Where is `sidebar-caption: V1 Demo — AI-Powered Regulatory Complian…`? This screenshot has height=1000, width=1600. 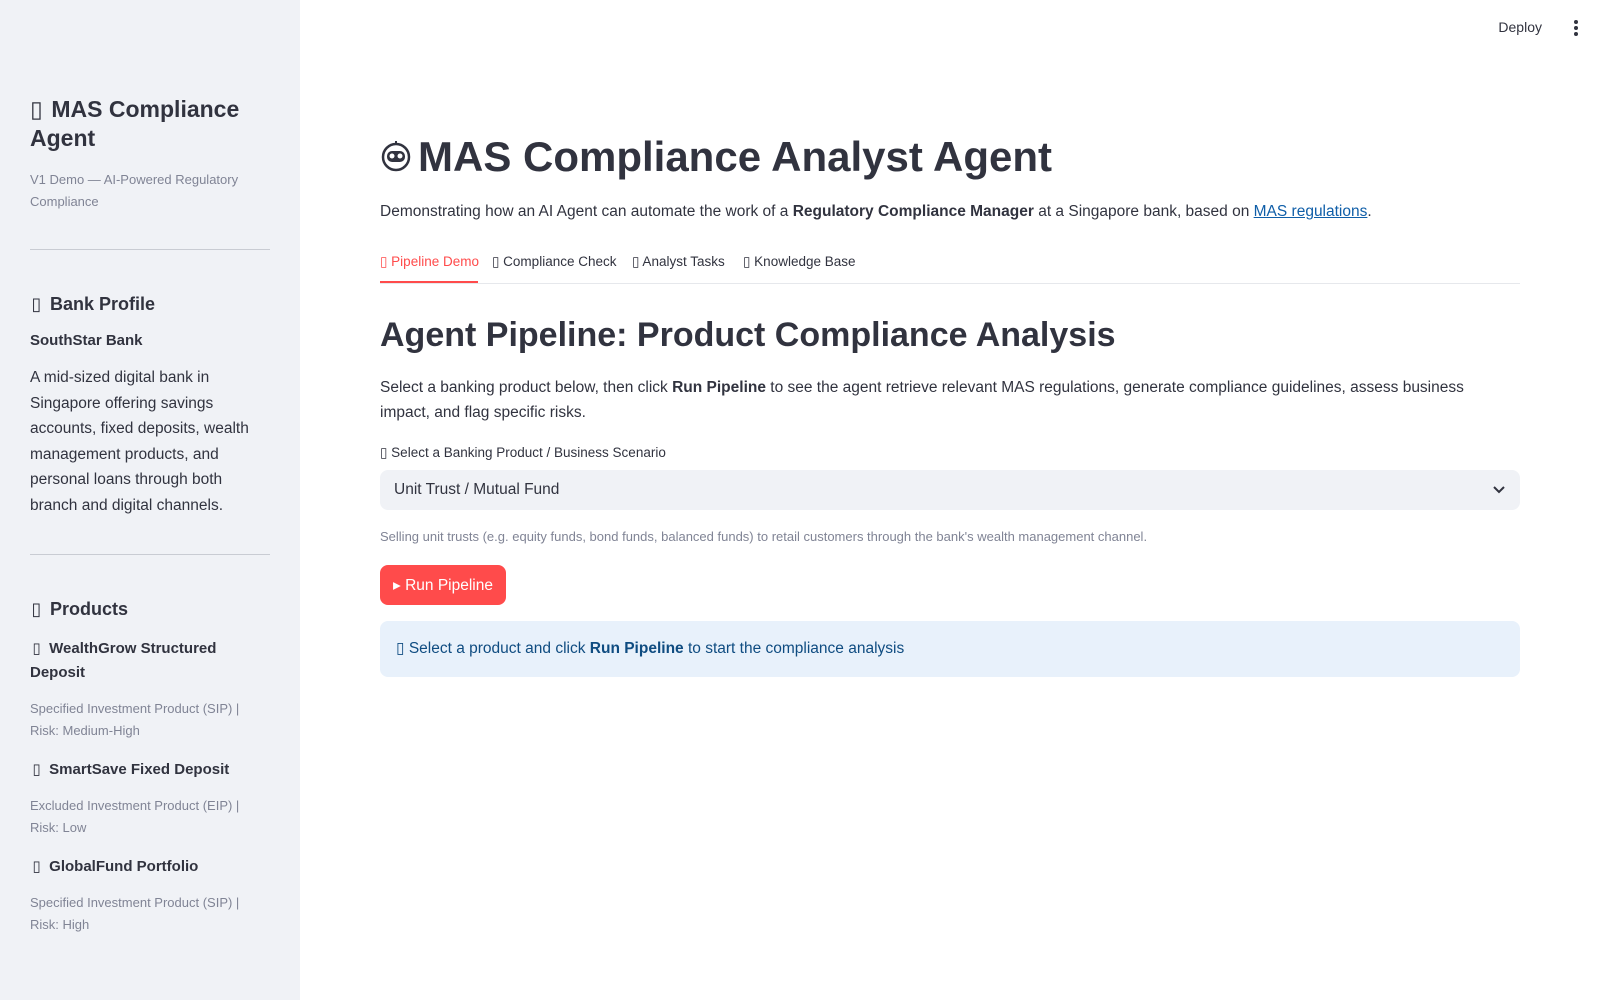 sidebar-caption: V1 Demo — AI-Powered Regulatory Complian… is located at coordinates (134, 190).